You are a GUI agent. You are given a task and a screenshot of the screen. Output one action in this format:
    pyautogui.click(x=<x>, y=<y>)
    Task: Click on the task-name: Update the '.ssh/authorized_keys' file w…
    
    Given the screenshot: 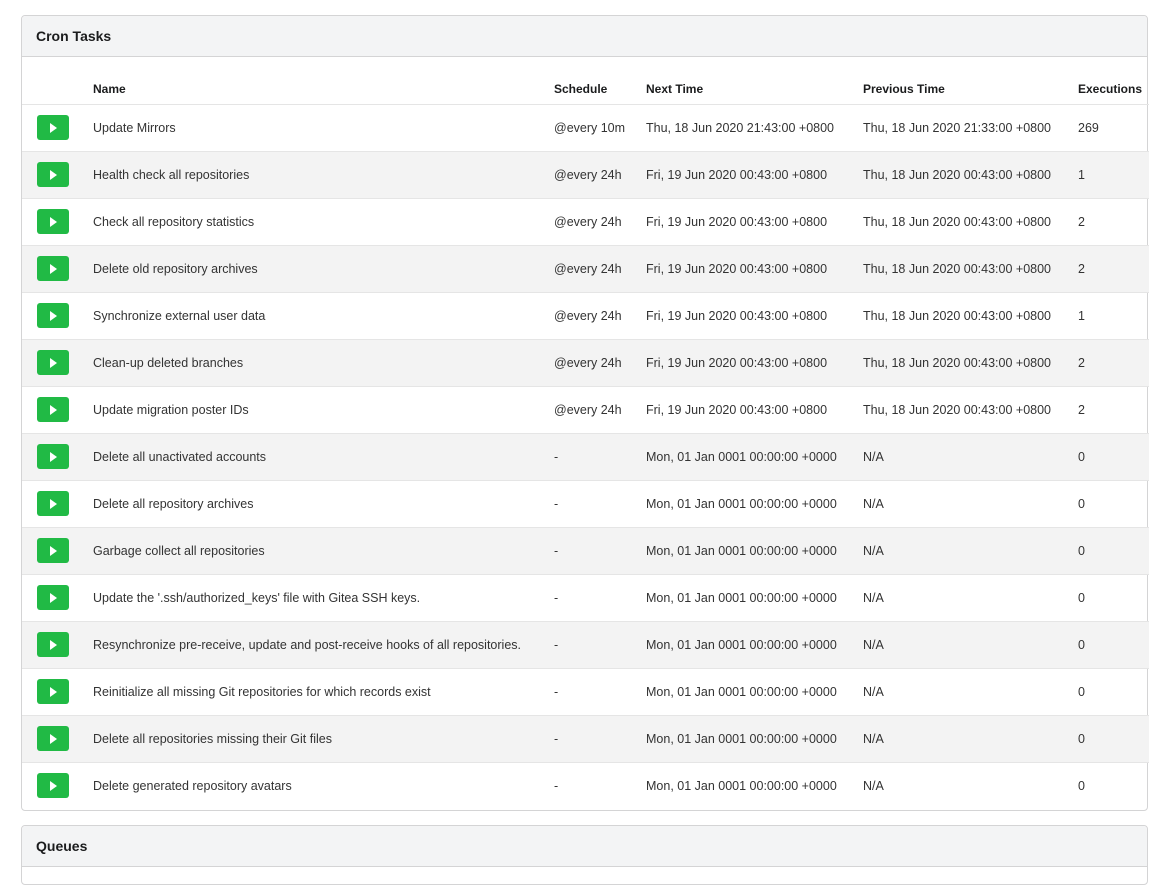 What is the action you would take?
    pyautogui.click(x=323, y=598)
    